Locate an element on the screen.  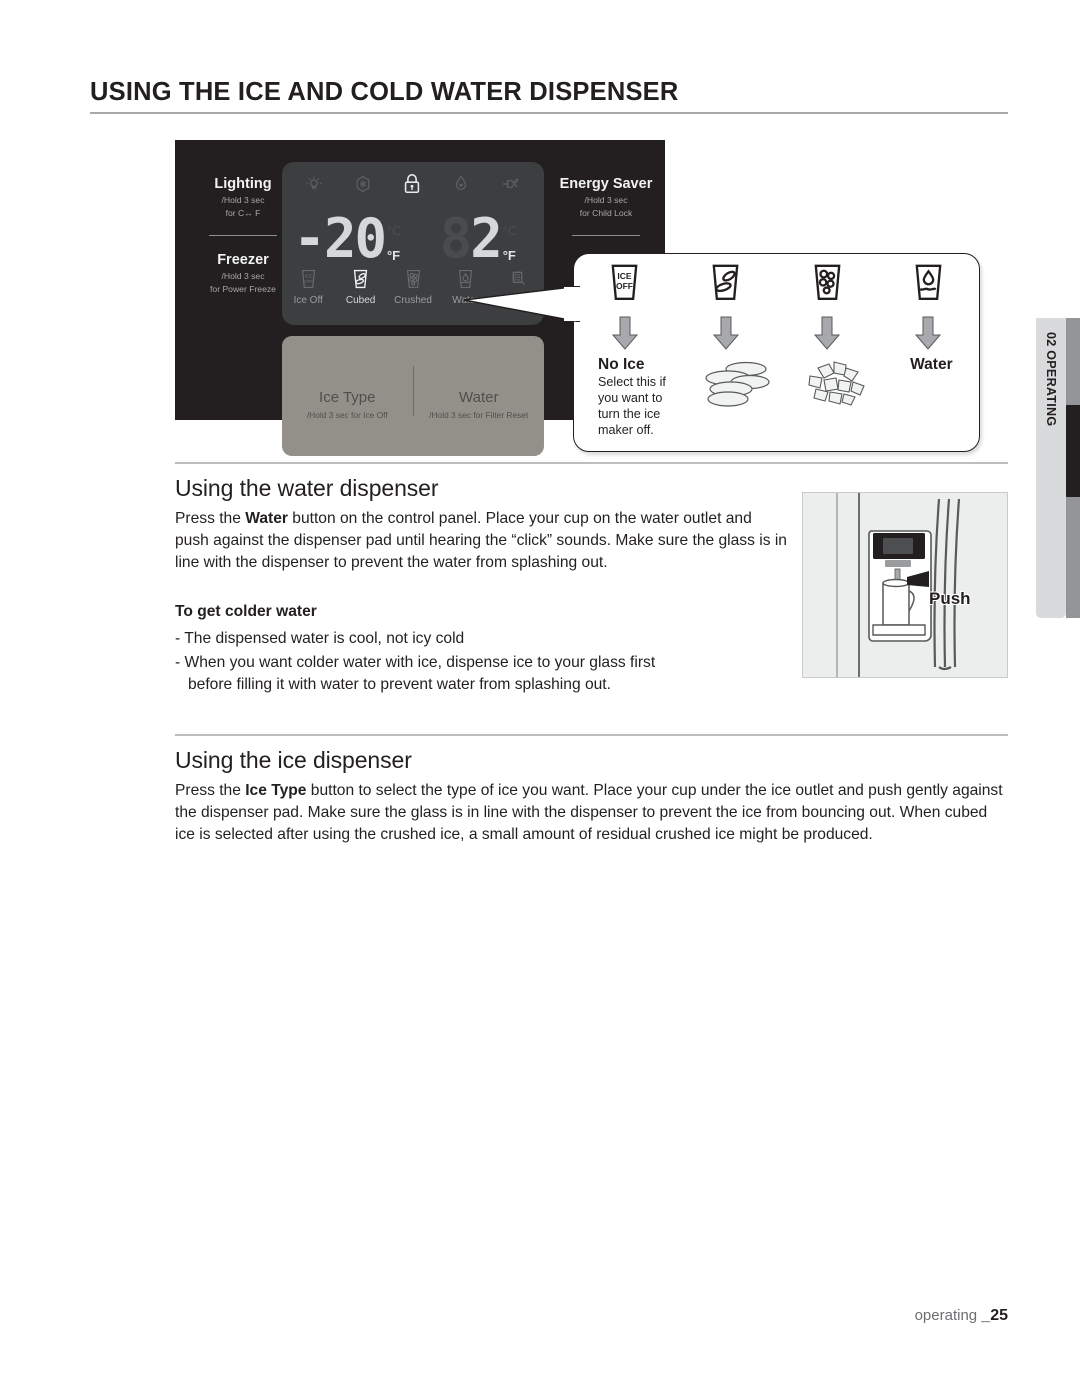
push-label: Push is located at coordinates (950, 598).